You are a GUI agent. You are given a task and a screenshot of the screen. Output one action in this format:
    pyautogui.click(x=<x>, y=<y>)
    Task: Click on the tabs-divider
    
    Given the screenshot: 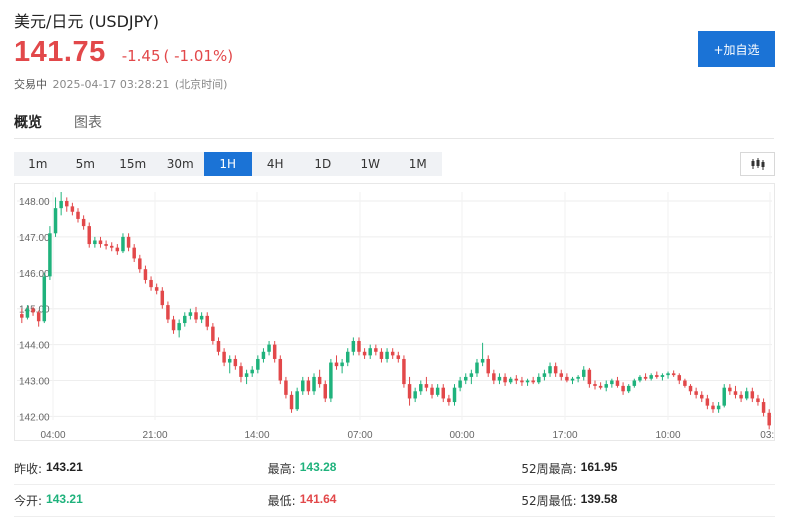 What is the action you would take?
    pyautogui.click(x=394, y=138)
    